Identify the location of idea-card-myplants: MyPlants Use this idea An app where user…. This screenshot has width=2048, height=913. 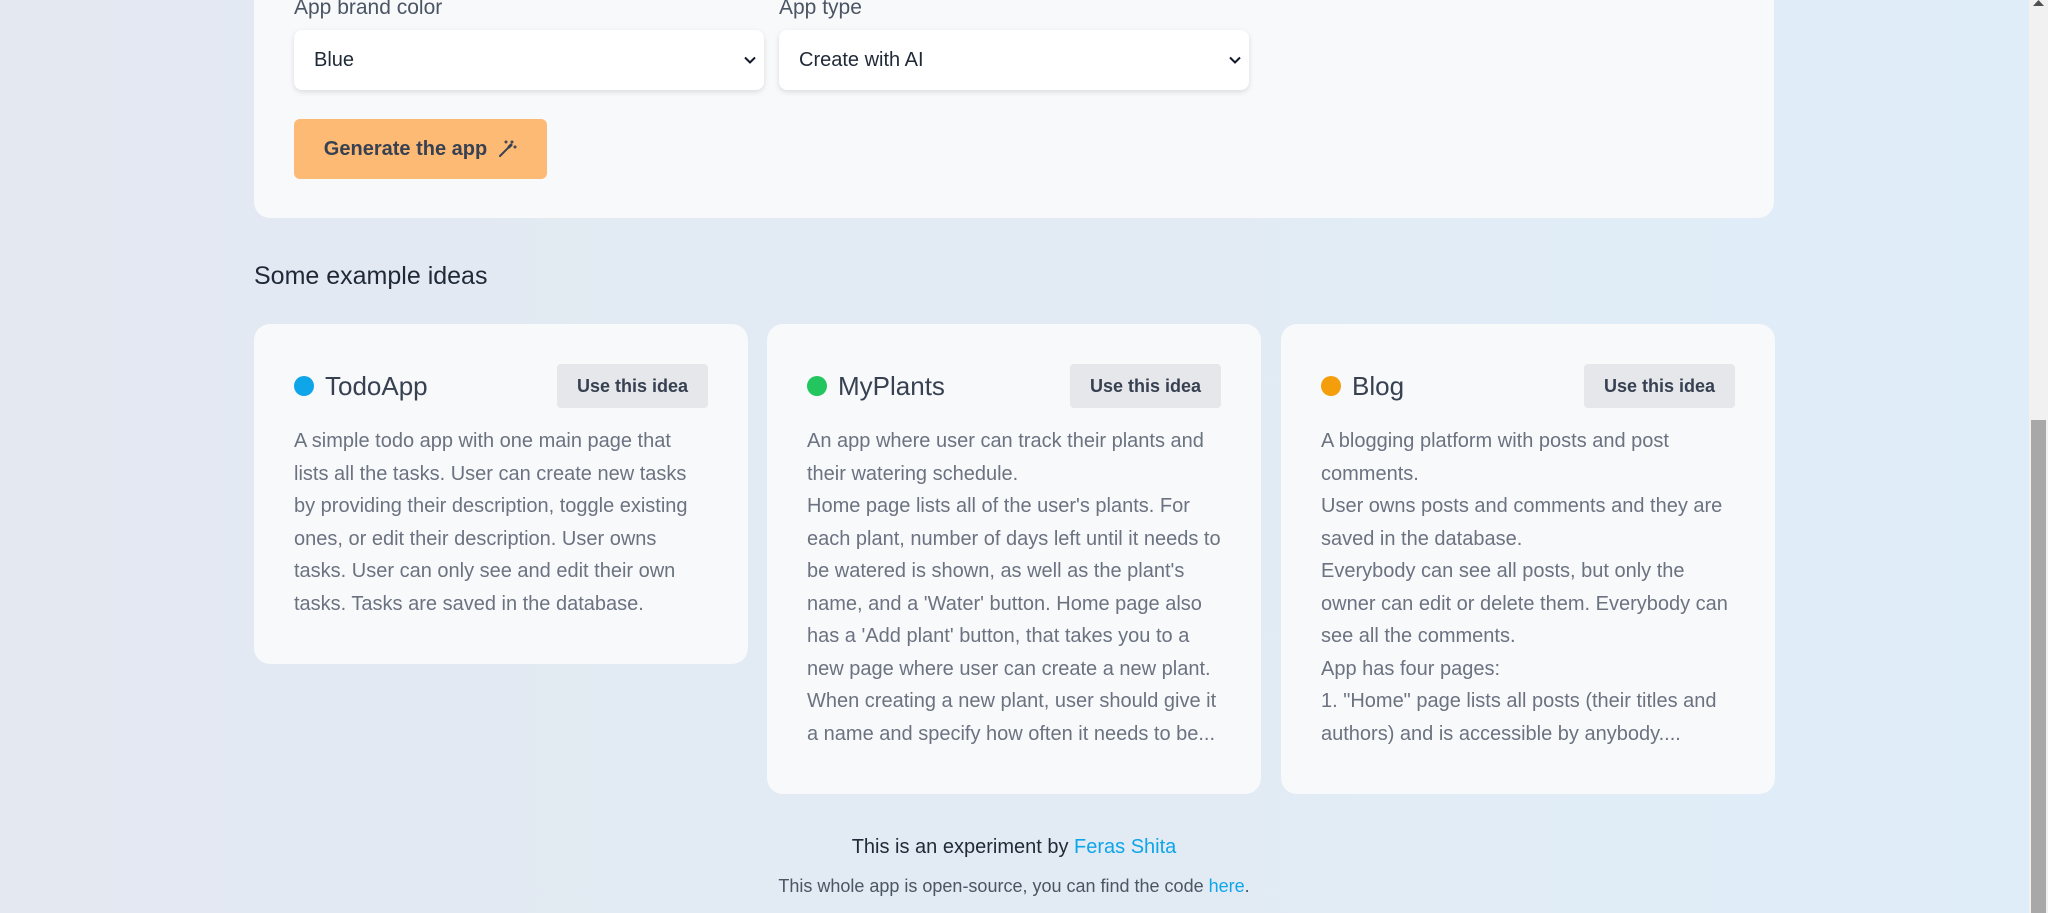
(1014, 559).